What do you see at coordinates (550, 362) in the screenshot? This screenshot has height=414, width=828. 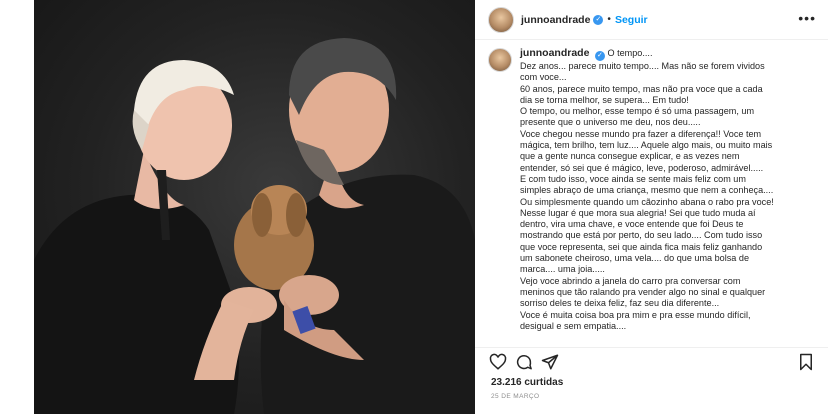 I see `share-icon` at bounding box center [550, 362].